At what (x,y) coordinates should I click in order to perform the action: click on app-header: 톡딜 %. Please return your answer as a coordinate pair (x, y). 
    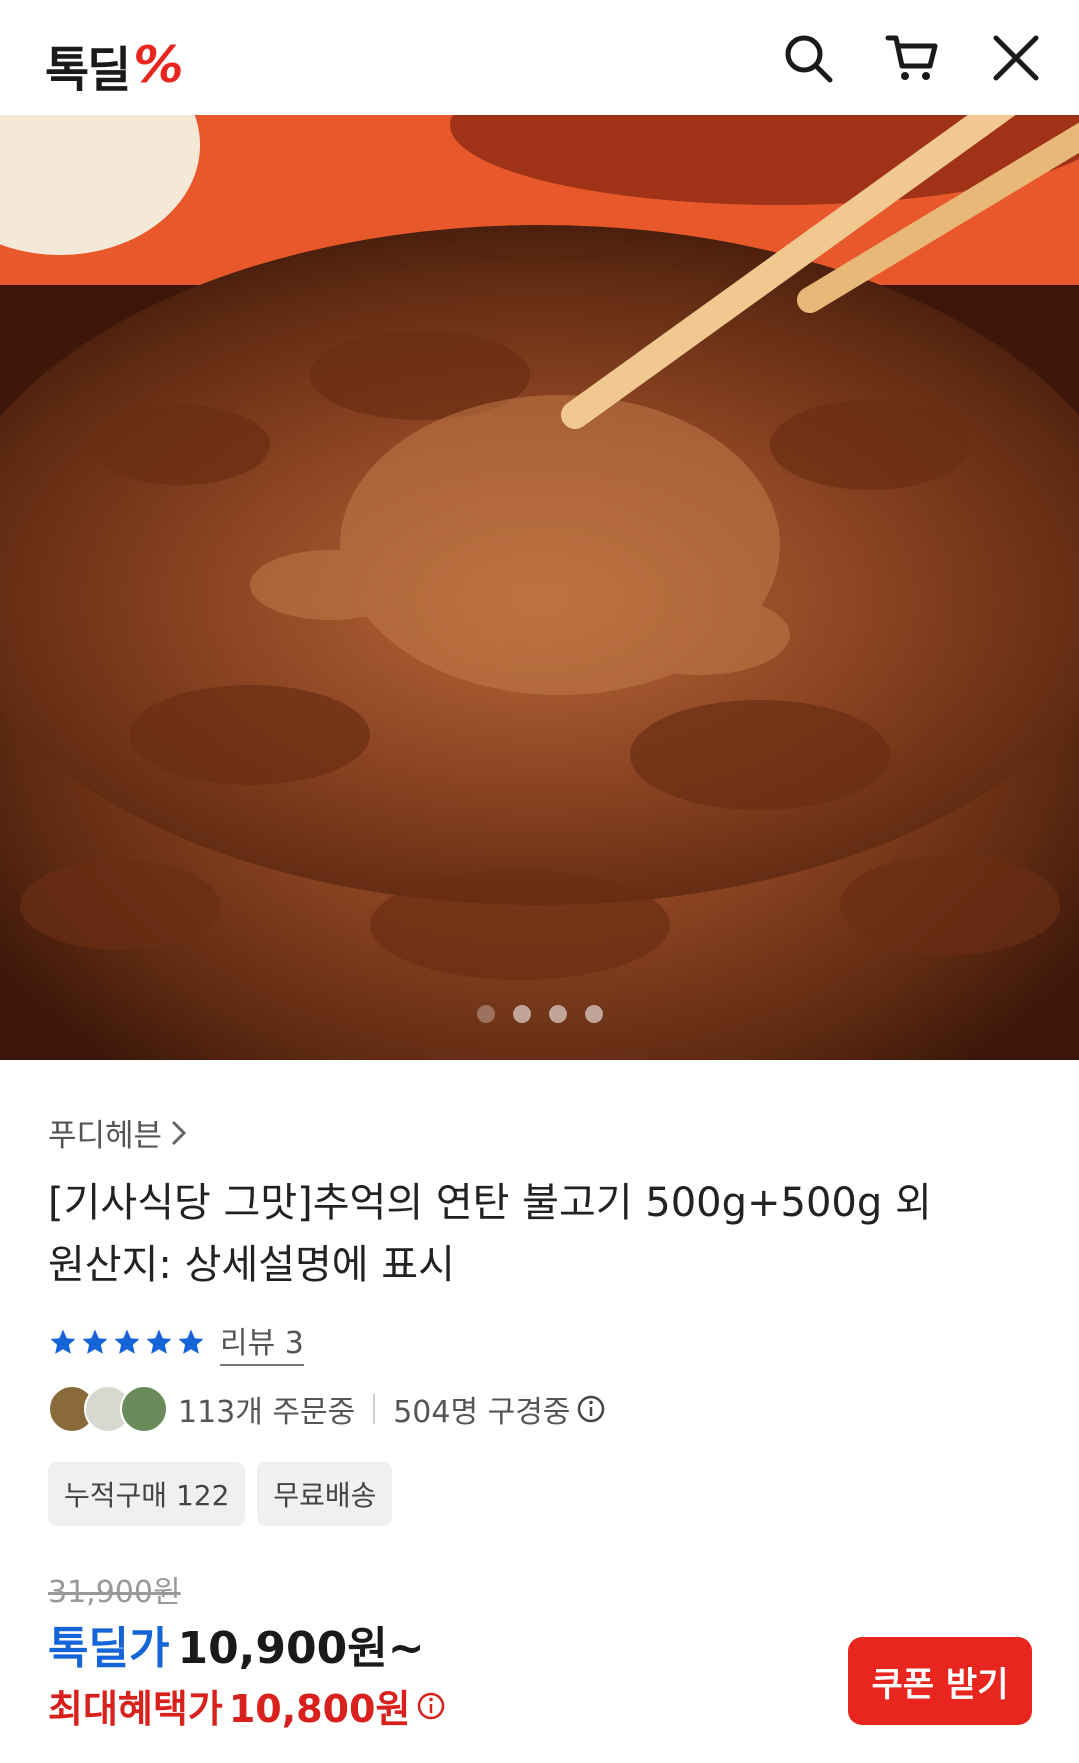
    Looking at the image, I should click on (539, 57).